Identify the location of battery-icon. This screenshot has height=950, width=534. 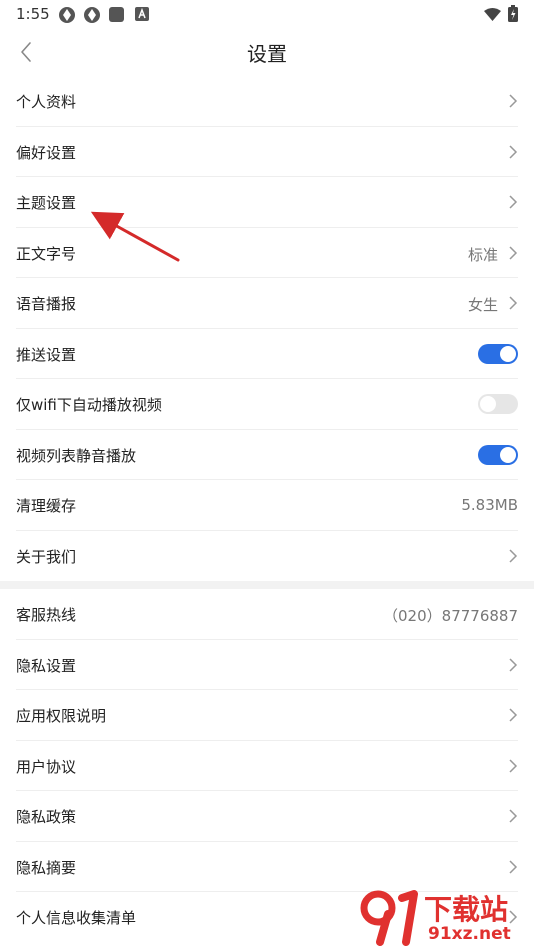
(513, 13).